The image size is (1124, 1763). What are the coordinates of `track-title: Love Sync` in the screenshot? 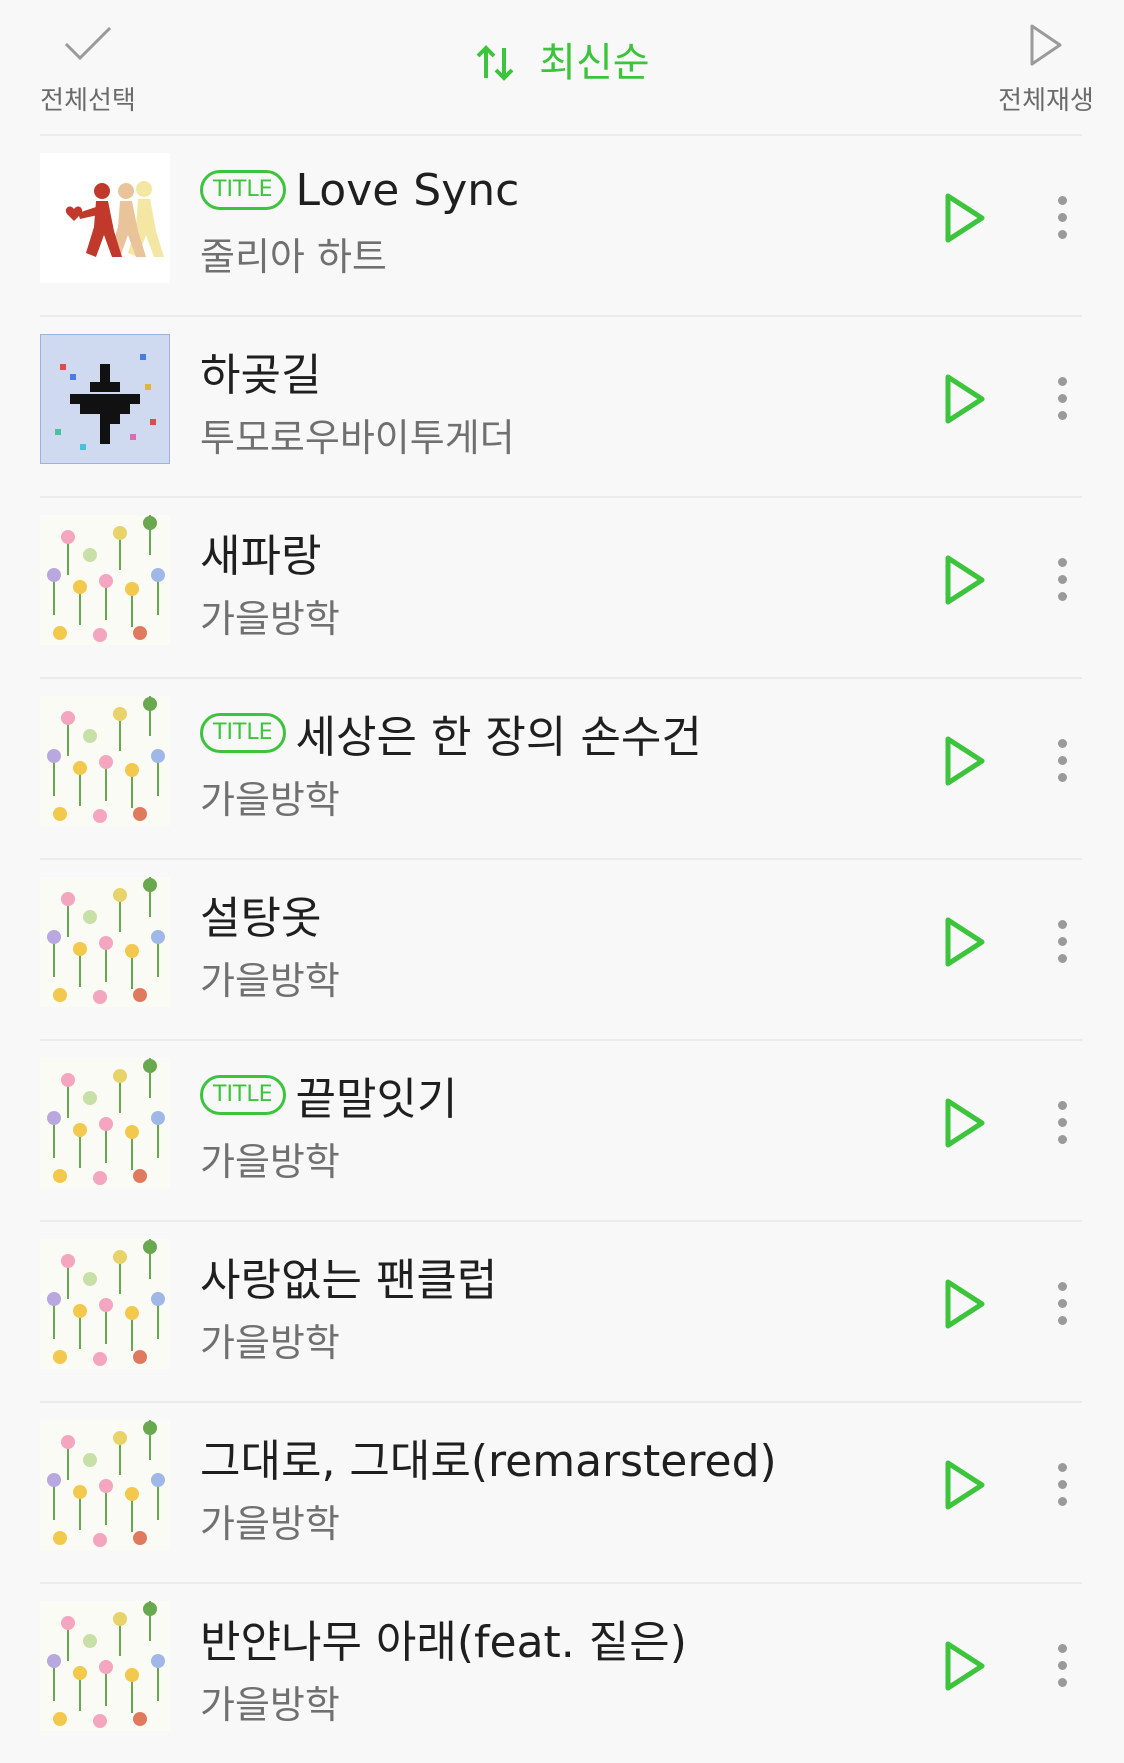 It's located at (407, 190).